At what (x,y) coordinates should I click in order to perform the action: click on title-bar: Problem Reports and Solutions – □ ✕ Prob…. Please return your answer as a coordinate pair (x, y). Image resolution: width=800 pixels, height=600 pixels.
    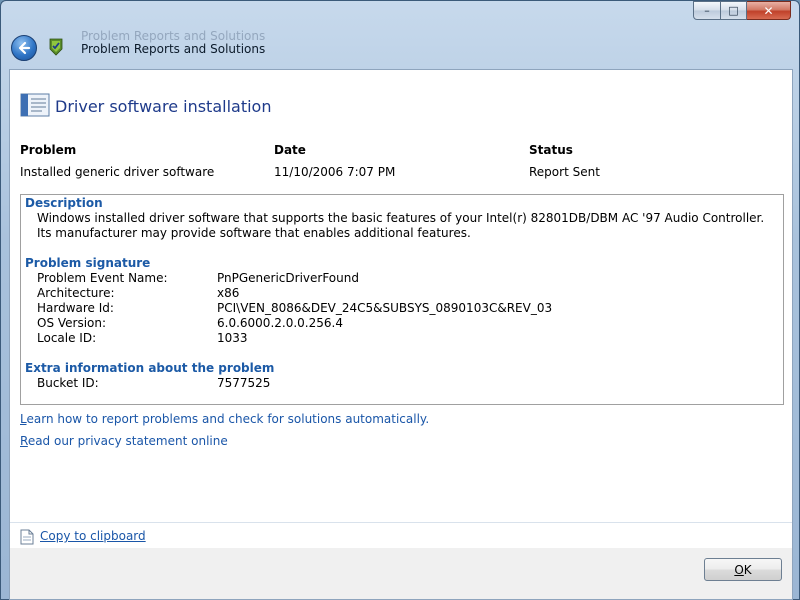
    Looking at the image, I should click on (400, 35).